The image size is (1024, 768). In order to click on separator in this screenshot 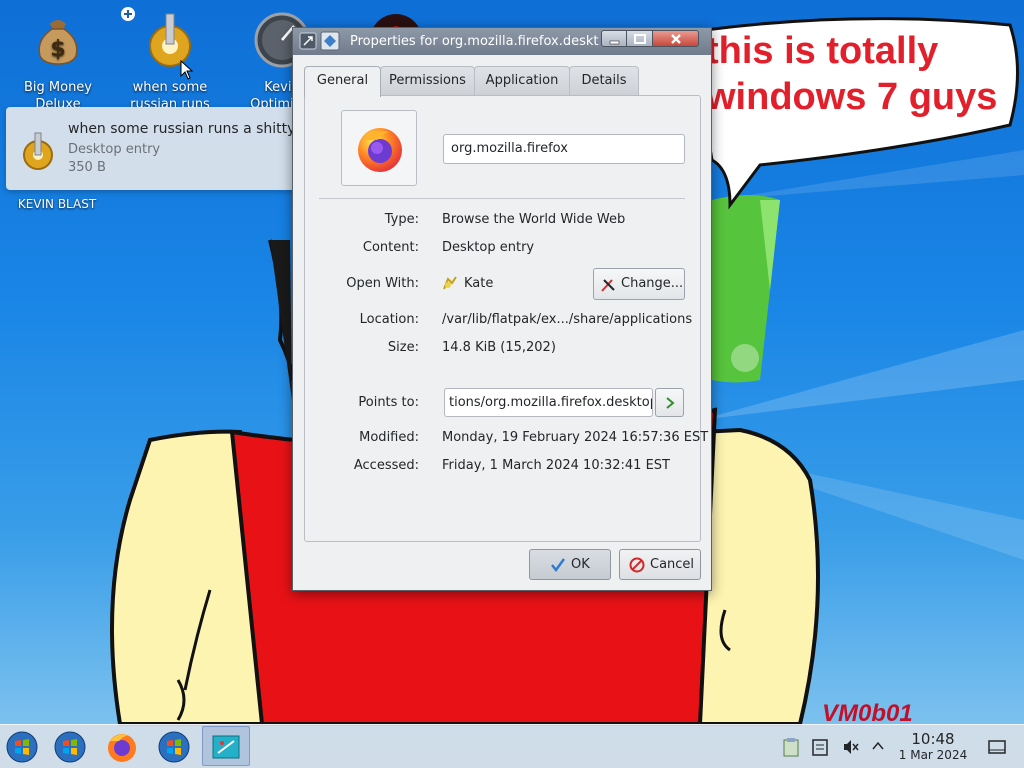, I will do `click(502, 198)`.